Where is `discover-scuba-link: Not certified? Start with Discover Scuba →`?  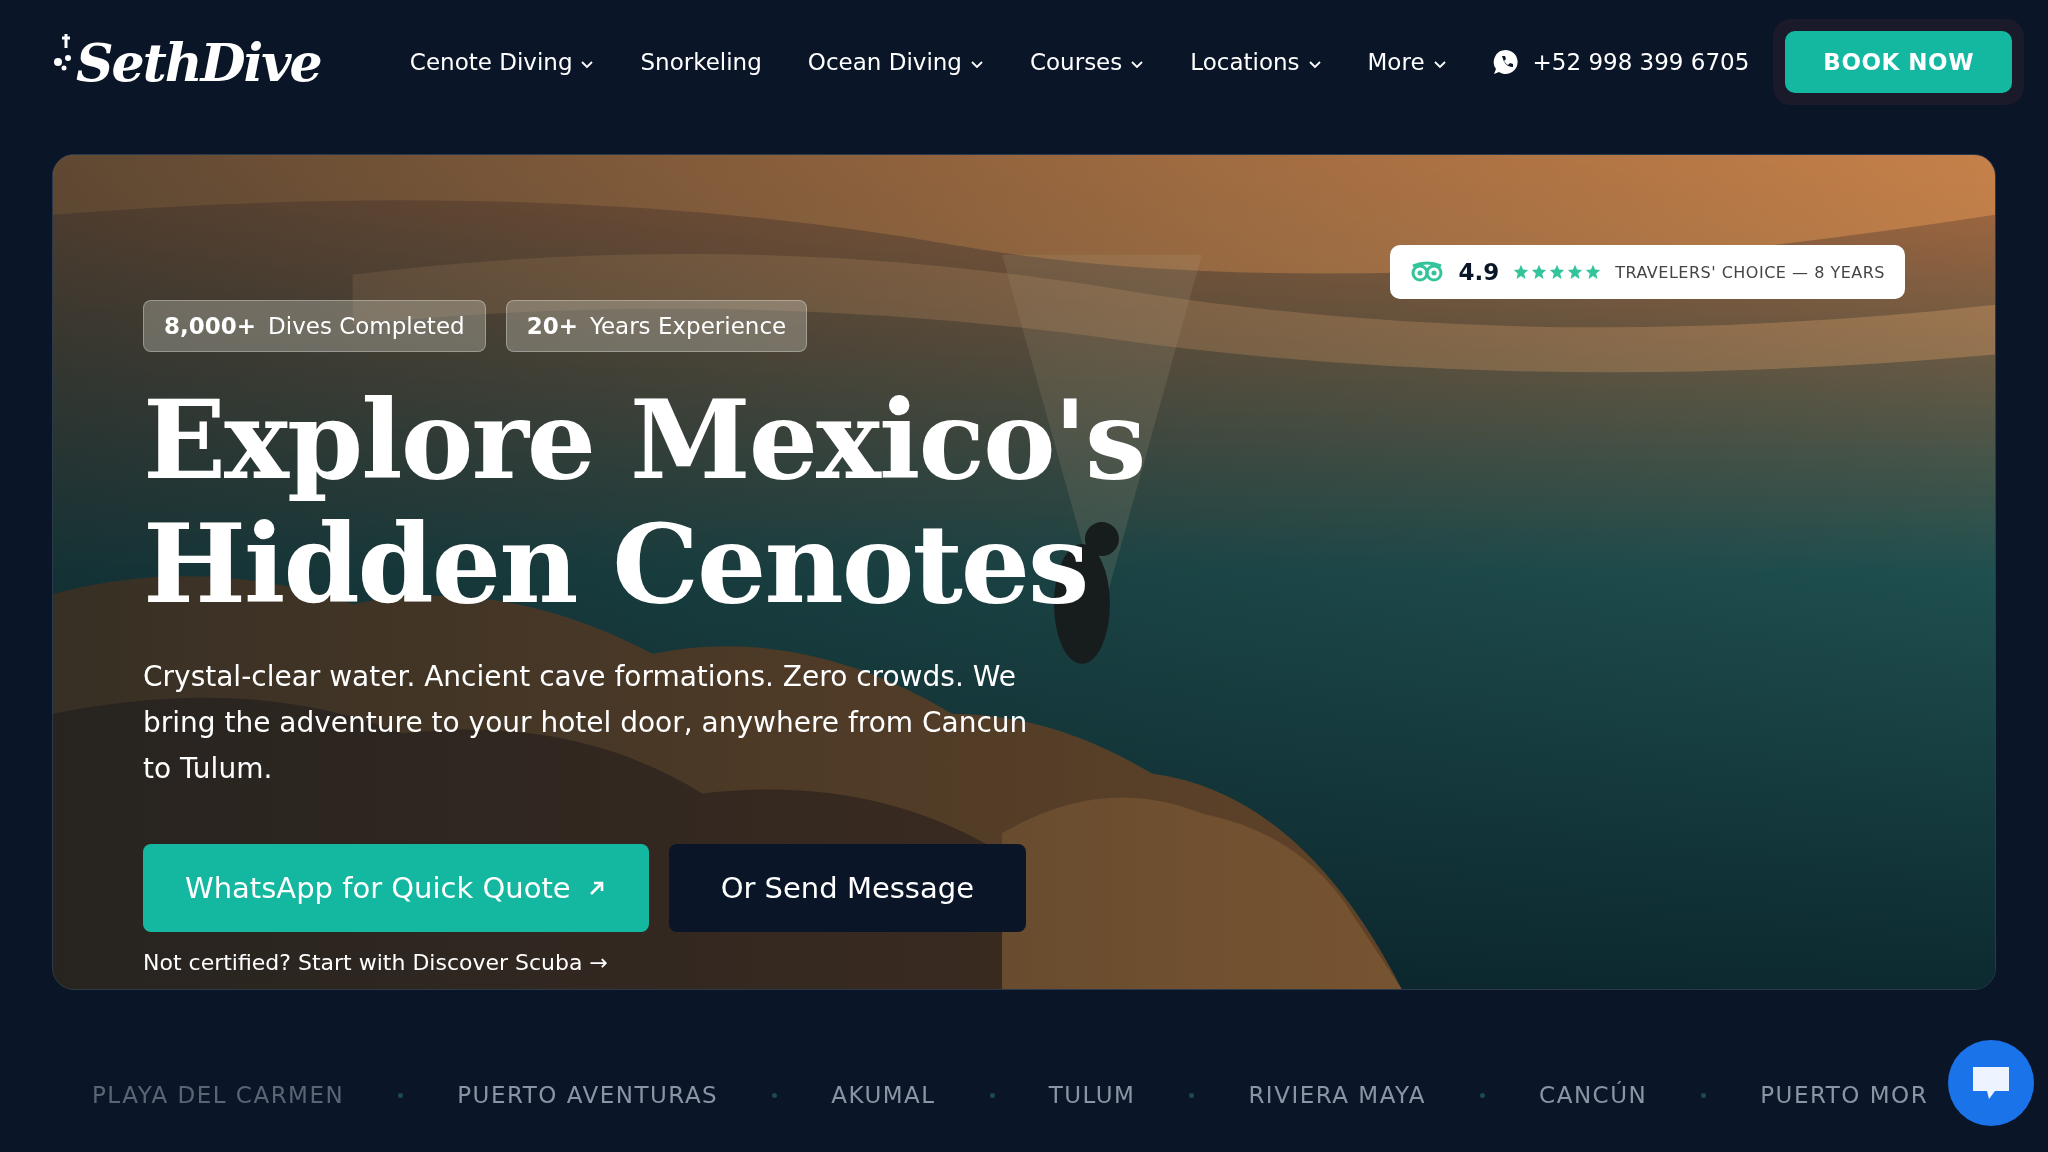 discover-scuba-link: Not certified? Start with Discover Scuba → is located at coordinates (375, 962).